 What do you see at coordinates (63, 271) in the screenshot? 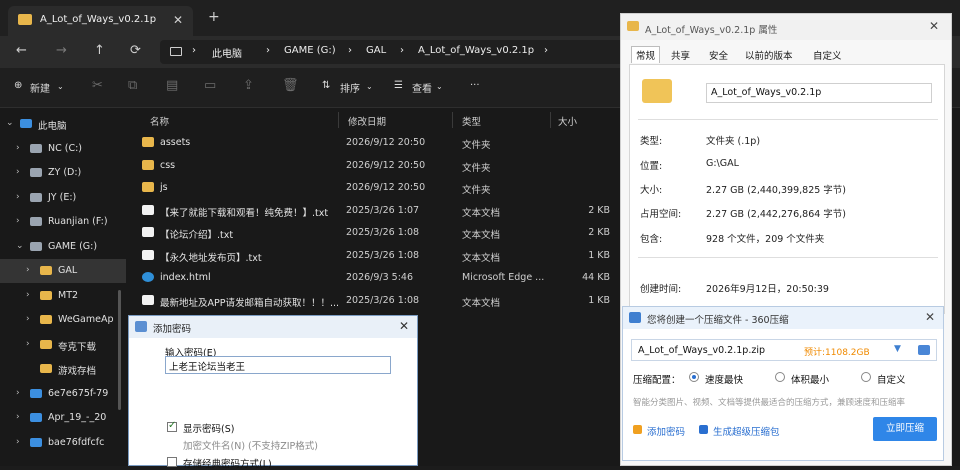
I see `sidebar-item: › GAL` at bounding box center [63, 271].